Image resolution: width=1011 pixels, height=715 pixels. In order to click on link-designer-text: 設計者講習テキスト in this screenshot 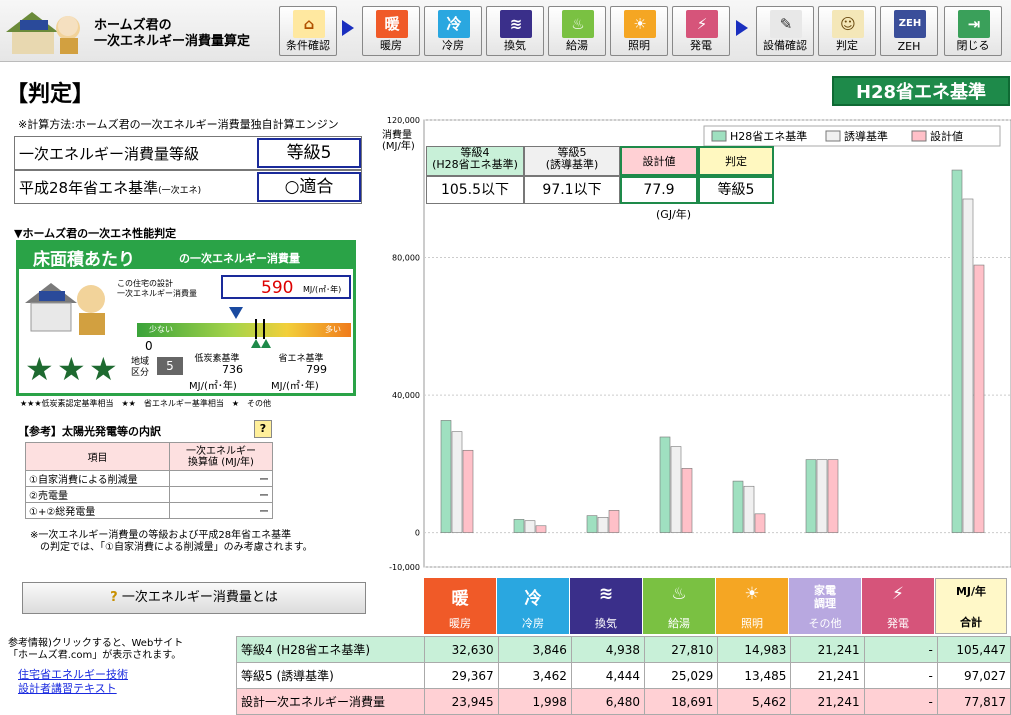, I will do `click(67, 688)`.